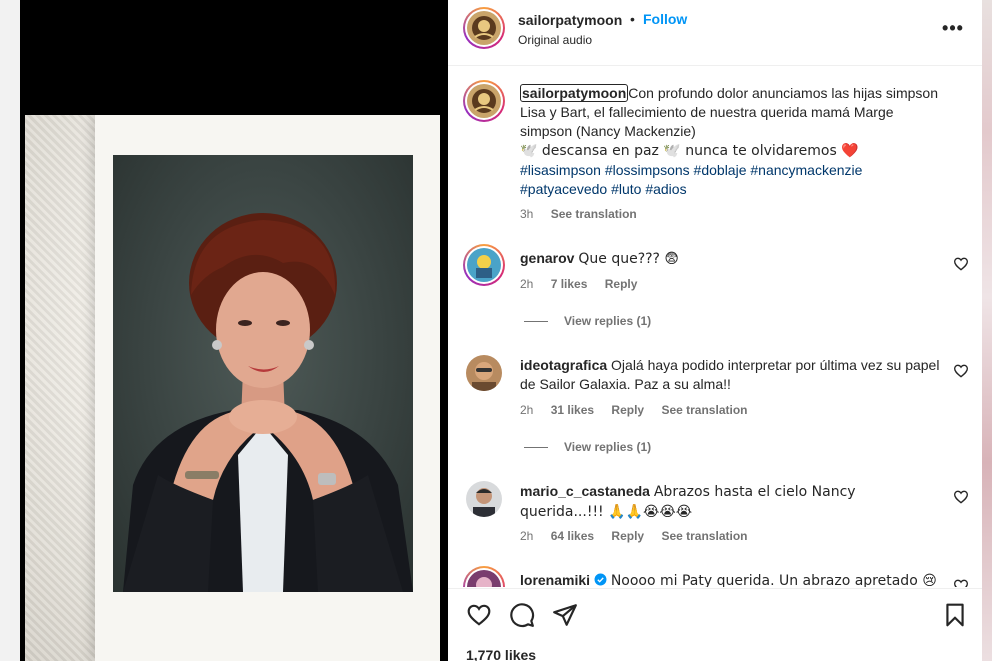  Describe the element at coordinates (560, 170) in the screenshot. I see `hashtag: #lisasimpson` at that location.